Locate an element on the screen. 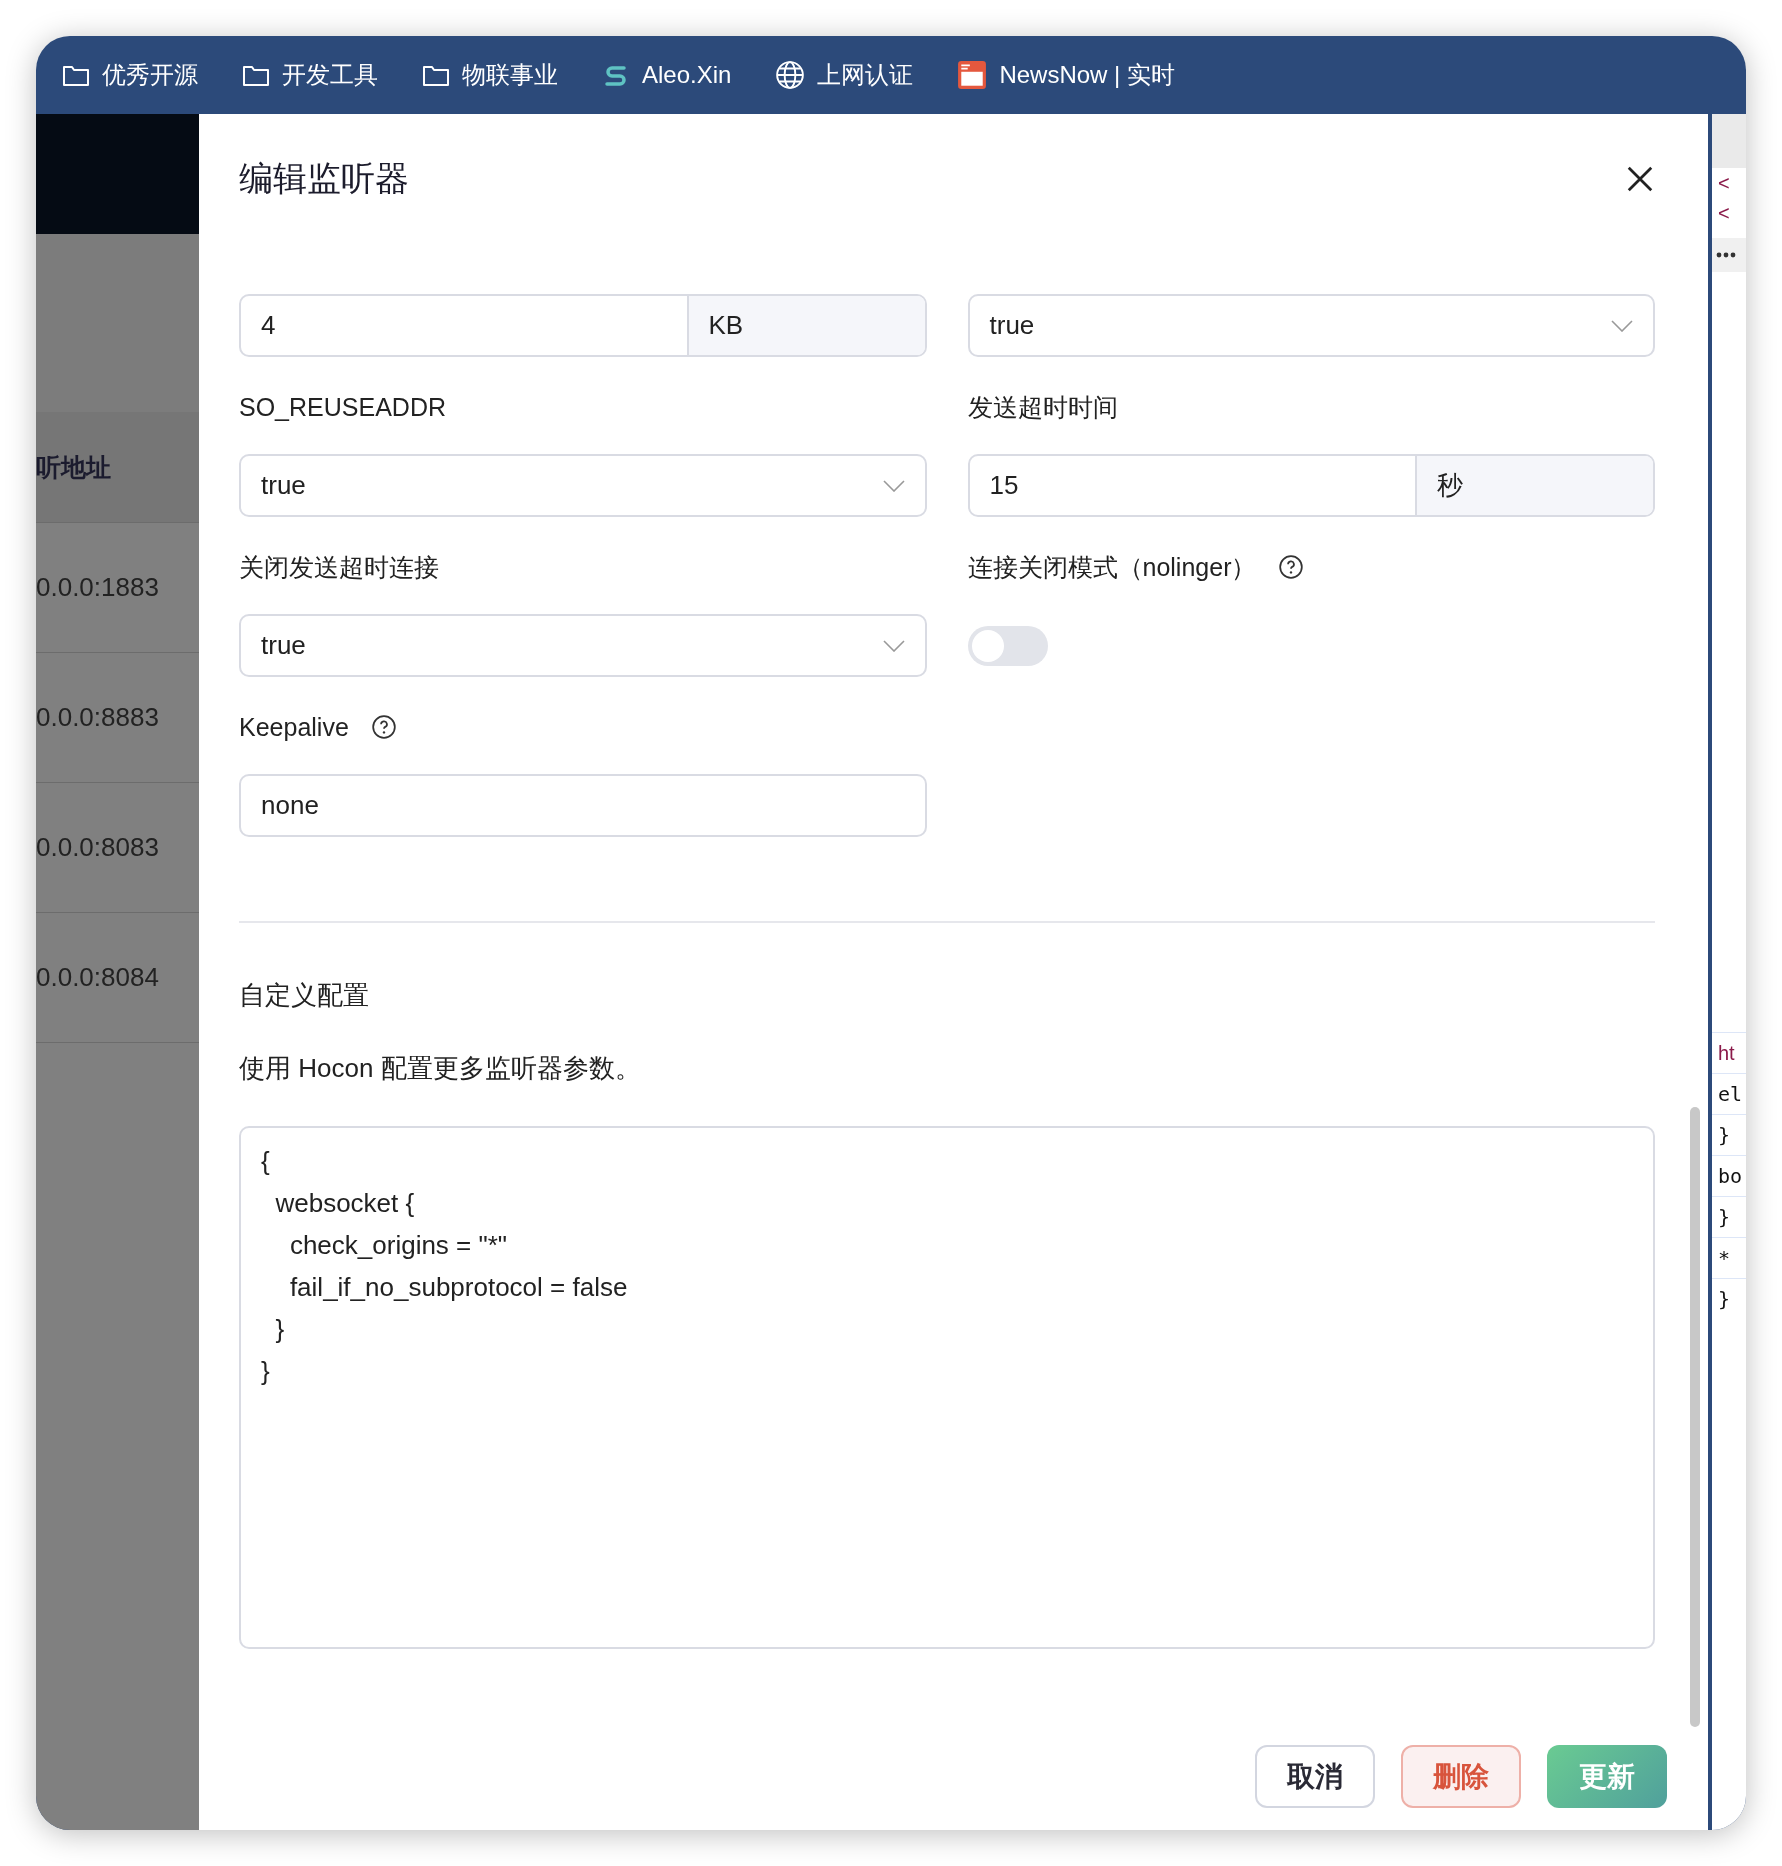 Image resolution: width=1782 pixels, height=1866 pixels. bookmark-link: 优秀开源 is located at coordinates (130, 75).